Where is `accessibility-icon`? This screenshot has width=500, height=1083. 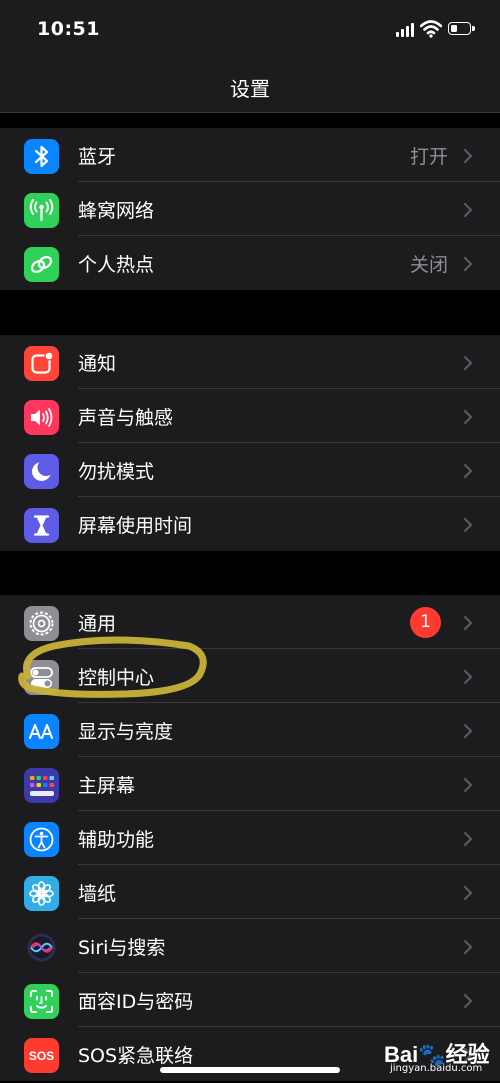
accessibility-icon is located at coordinates (41, 839).